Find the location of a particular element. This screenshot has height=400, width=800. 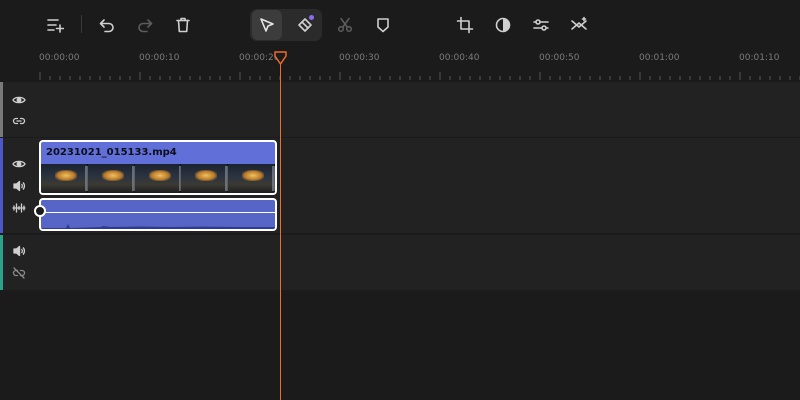

ruler-label: 00:01:00 is located at coordinates (659, 58).